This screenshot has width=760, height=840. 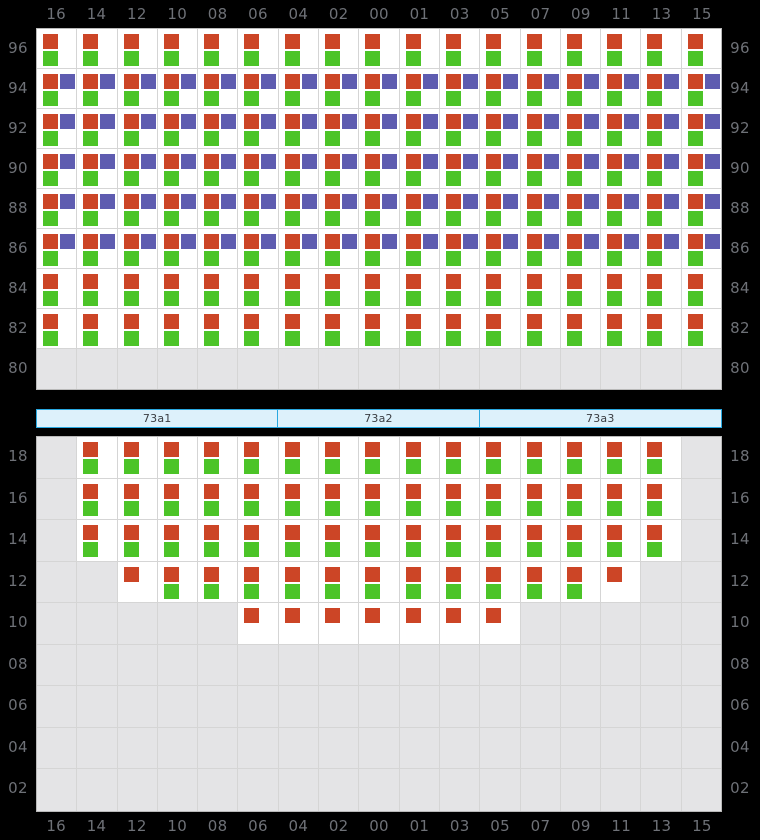 What do you see at coordinates (600, 418) in the screenshot?
I see `segment-73a3: 73a3` at bounding box center [600, 418].